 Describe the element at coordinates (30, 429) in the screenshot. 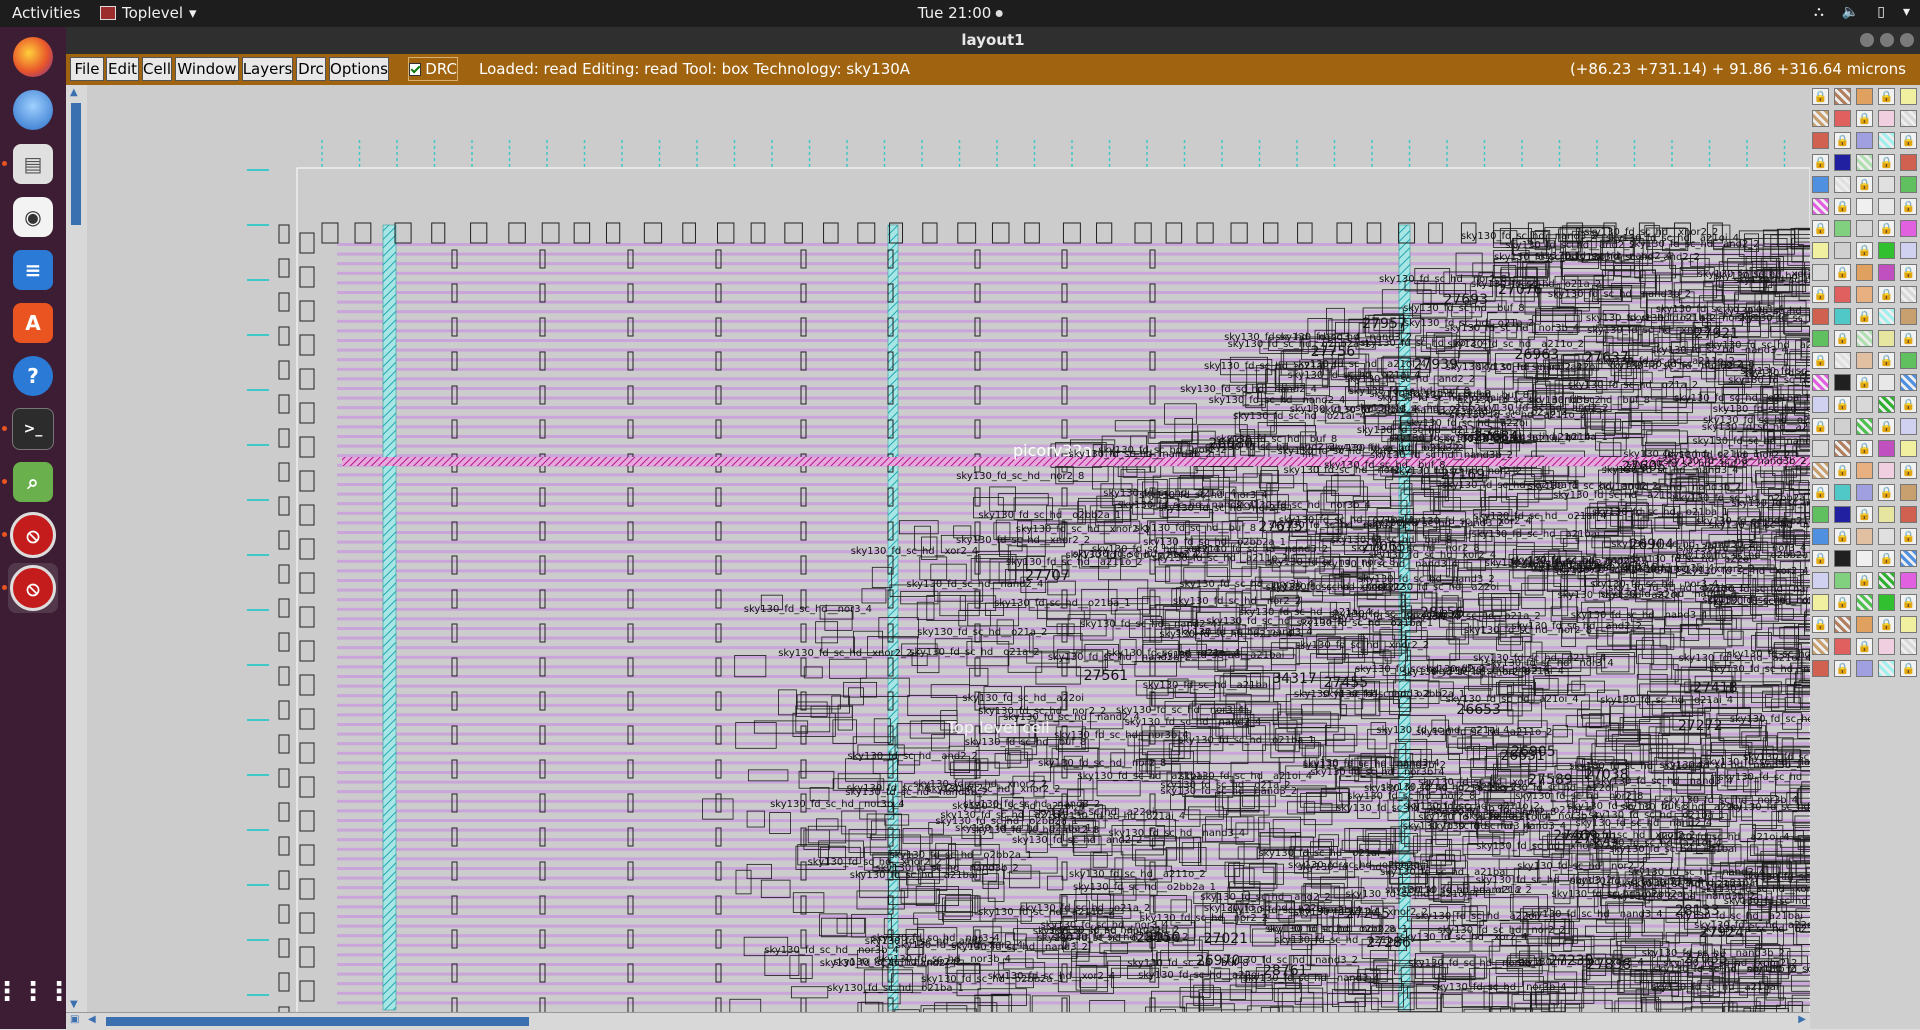

I see `dock-terminal: >_` at that location.